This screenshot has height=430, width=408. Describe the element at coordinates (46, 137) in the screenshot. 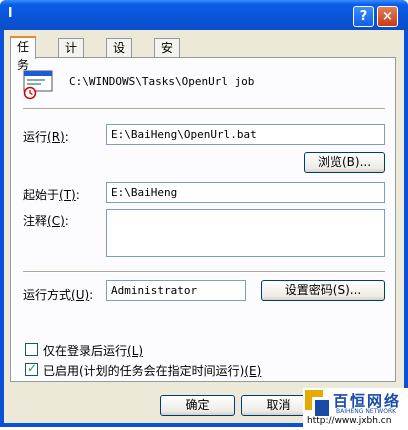

I see `run-label: 运行(R):` at that location.